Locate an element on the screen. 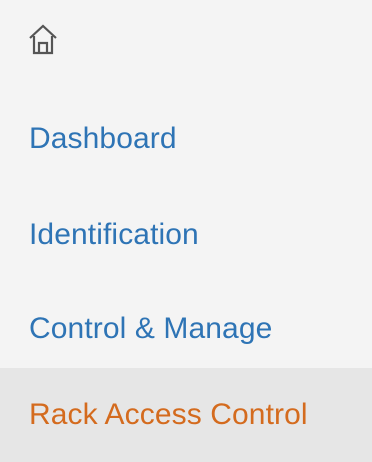 The height and width of the screenshot is (462, 372). nav-item-label: Identification is located at coordinates (114, 234).